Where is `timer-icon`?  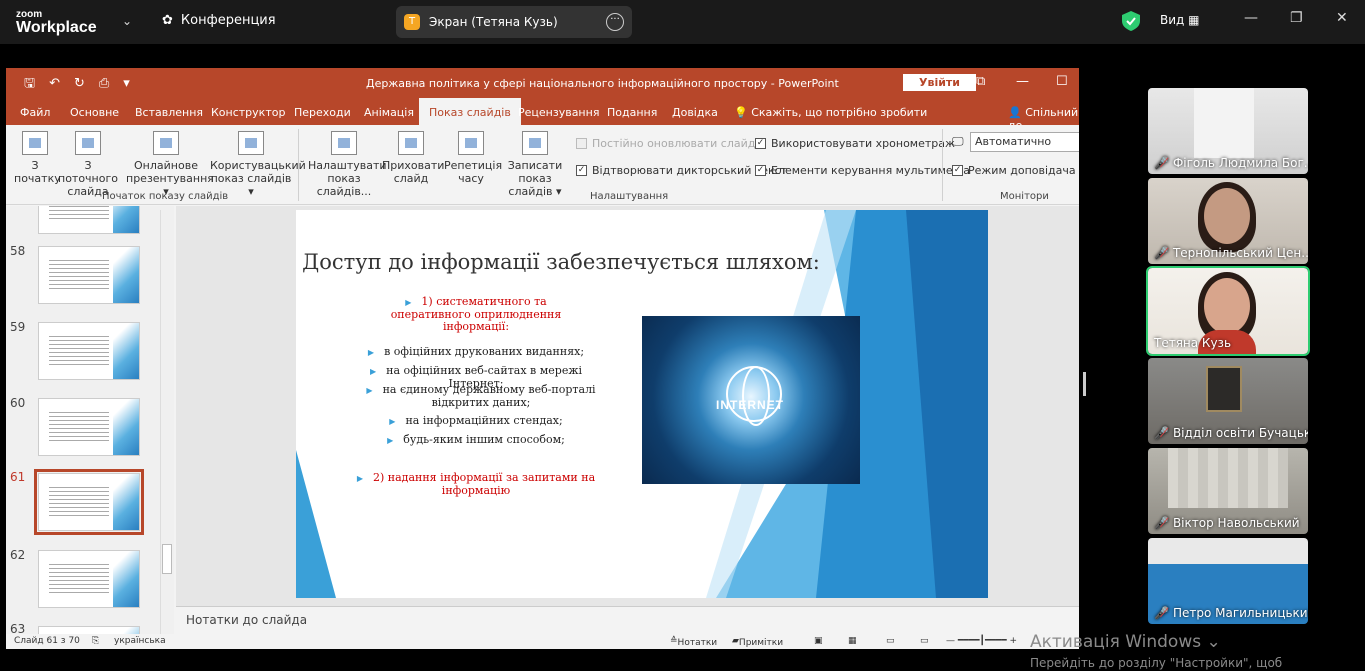 timer-icon is located at coordinates (471, 143).